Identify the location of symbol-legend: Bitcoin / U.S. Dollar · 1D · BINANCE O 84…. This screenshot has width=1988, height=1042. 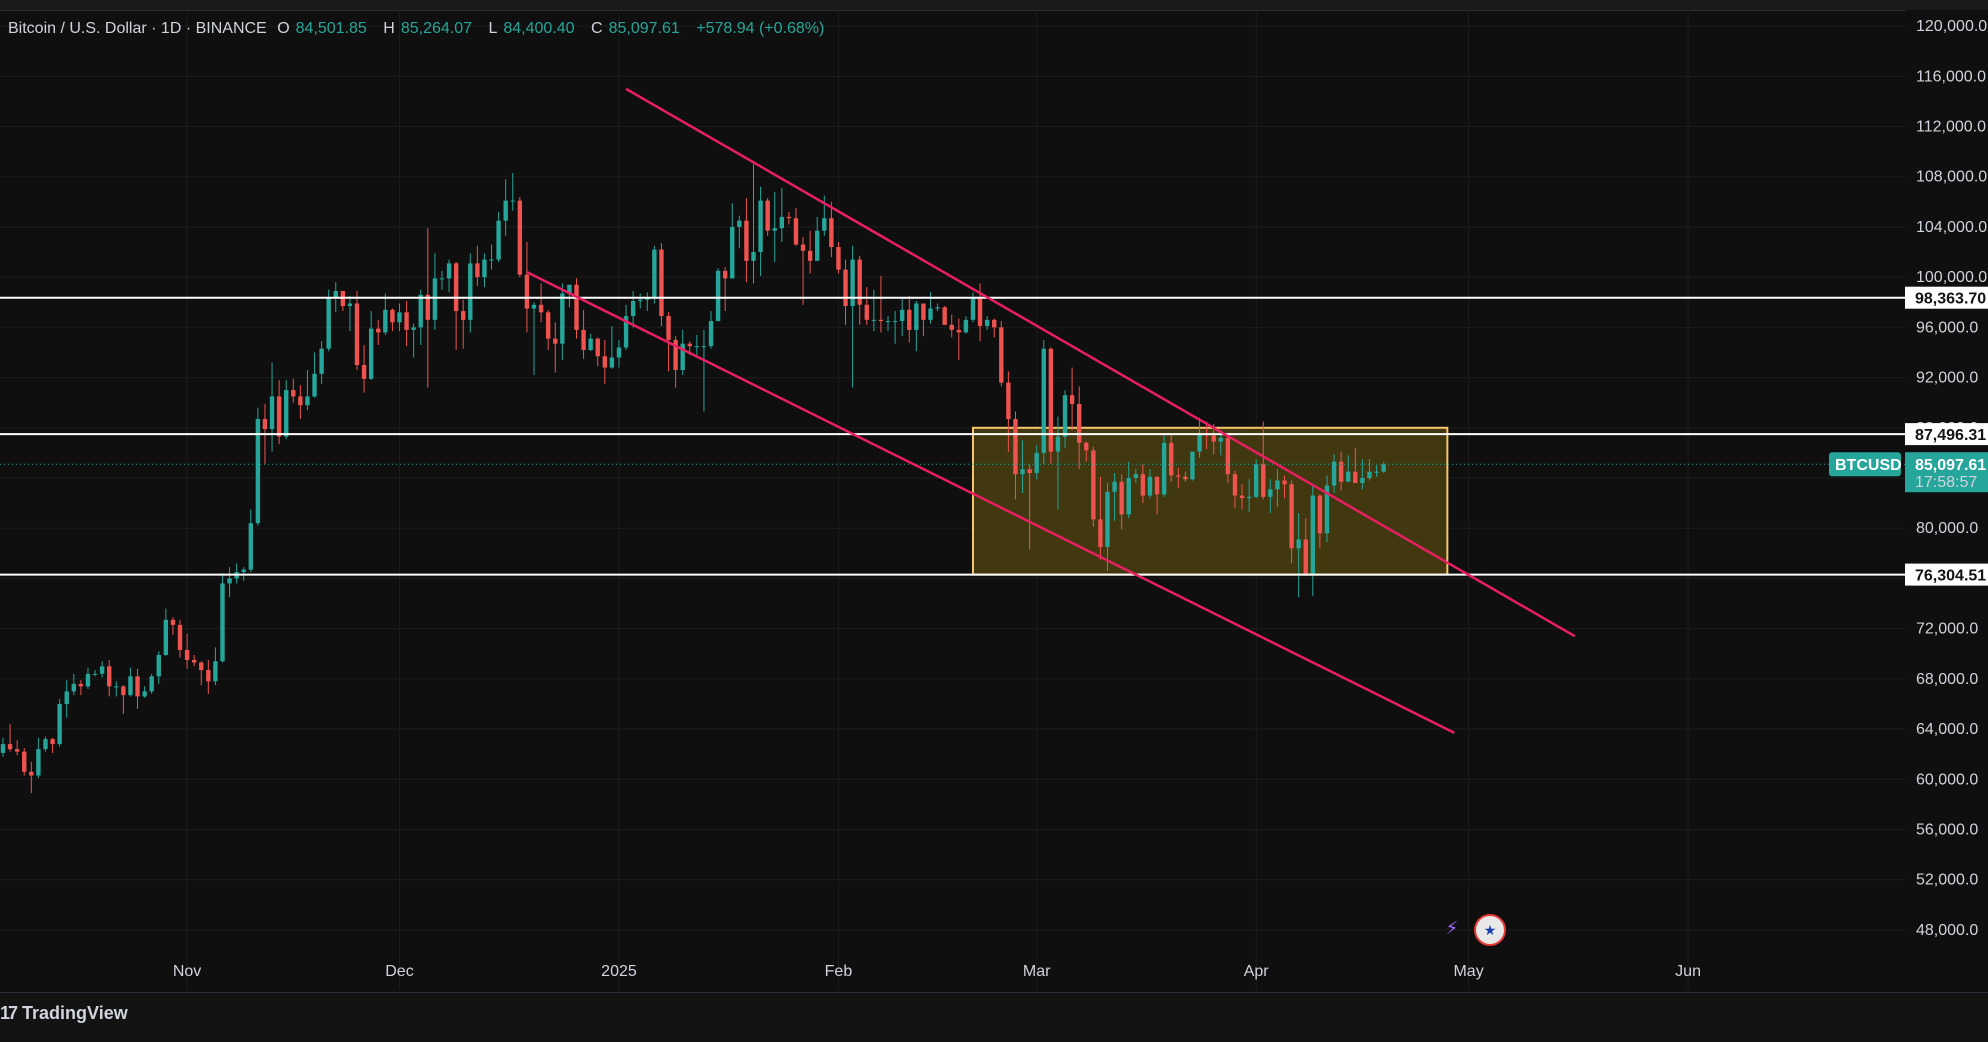
(419, 29).